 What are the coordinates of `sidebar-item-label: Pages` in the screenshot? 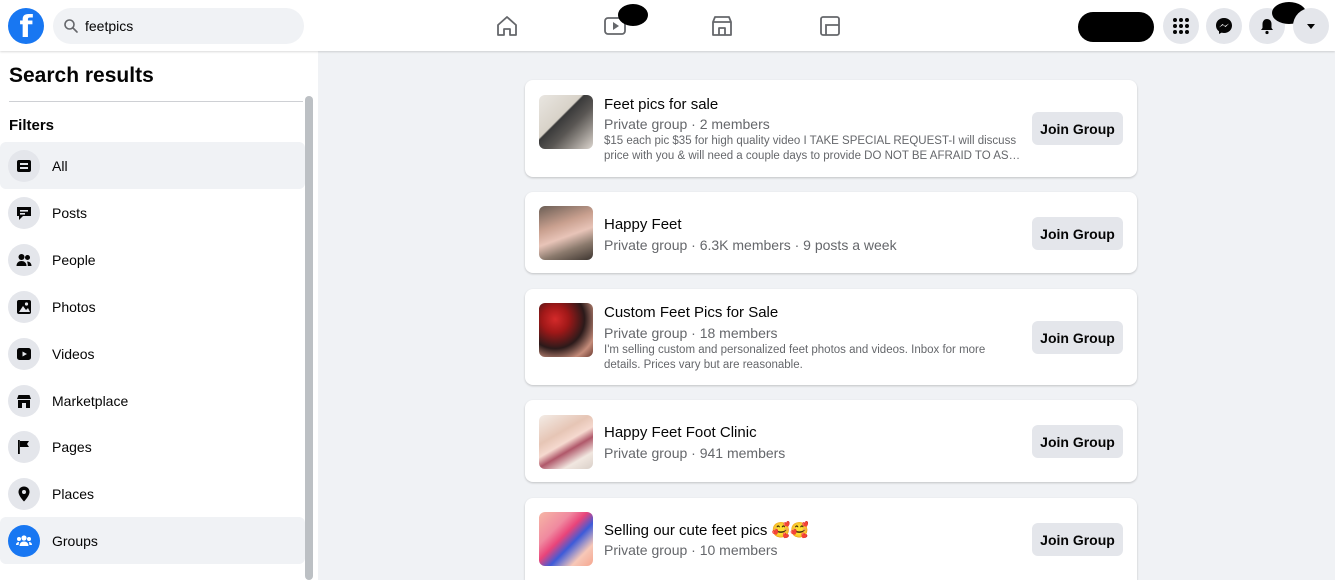 It's located at (72, 446).